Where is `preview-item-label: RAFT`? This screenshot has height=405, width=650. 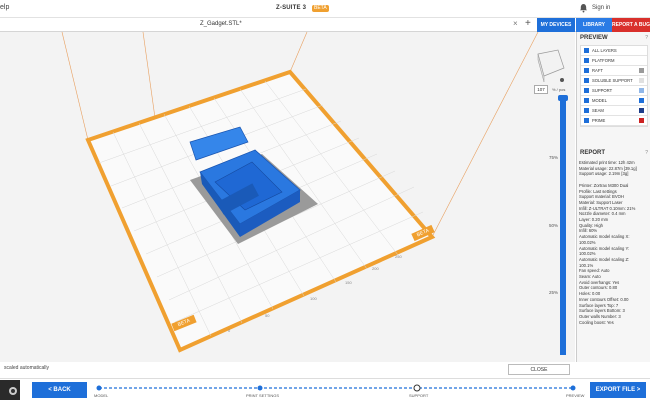
preview-item-label: RAFT is located at coordinates (597, 70).